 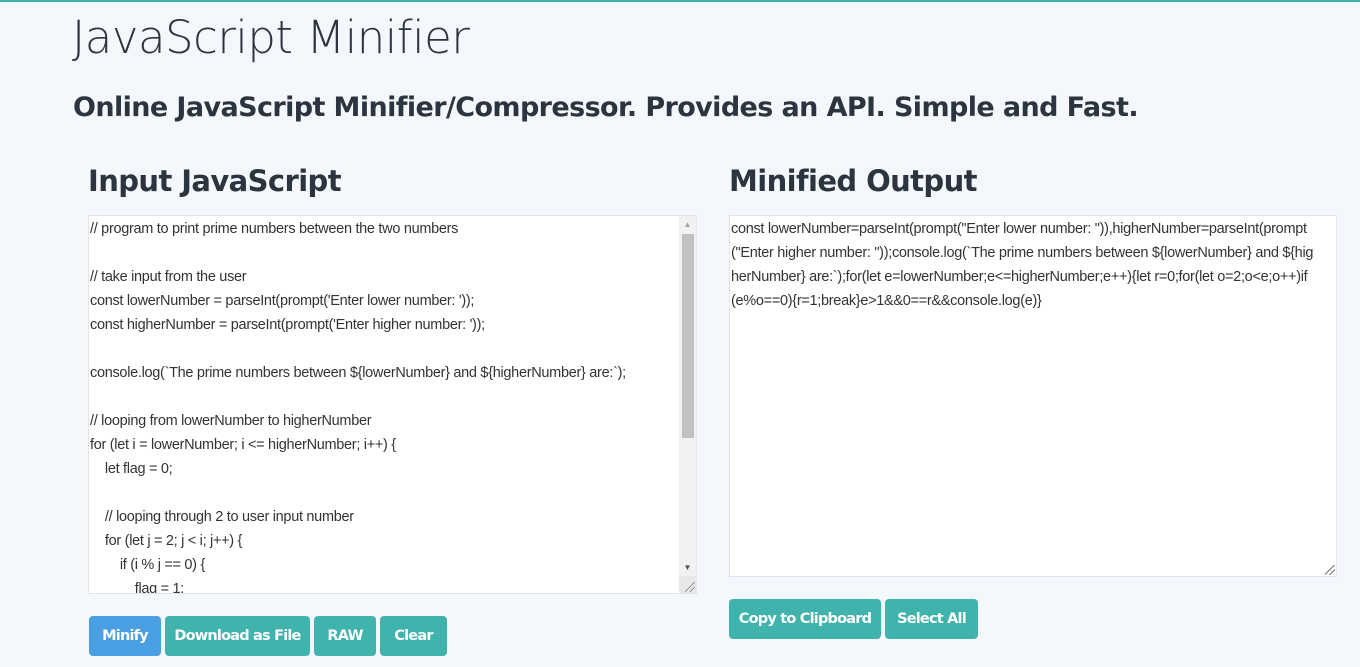 What do you see at coordinates (805, 619) in the screenshot?
I see `copy-to-clipboard-button: Copy to Clipboard` at bounding box center [805, 619].